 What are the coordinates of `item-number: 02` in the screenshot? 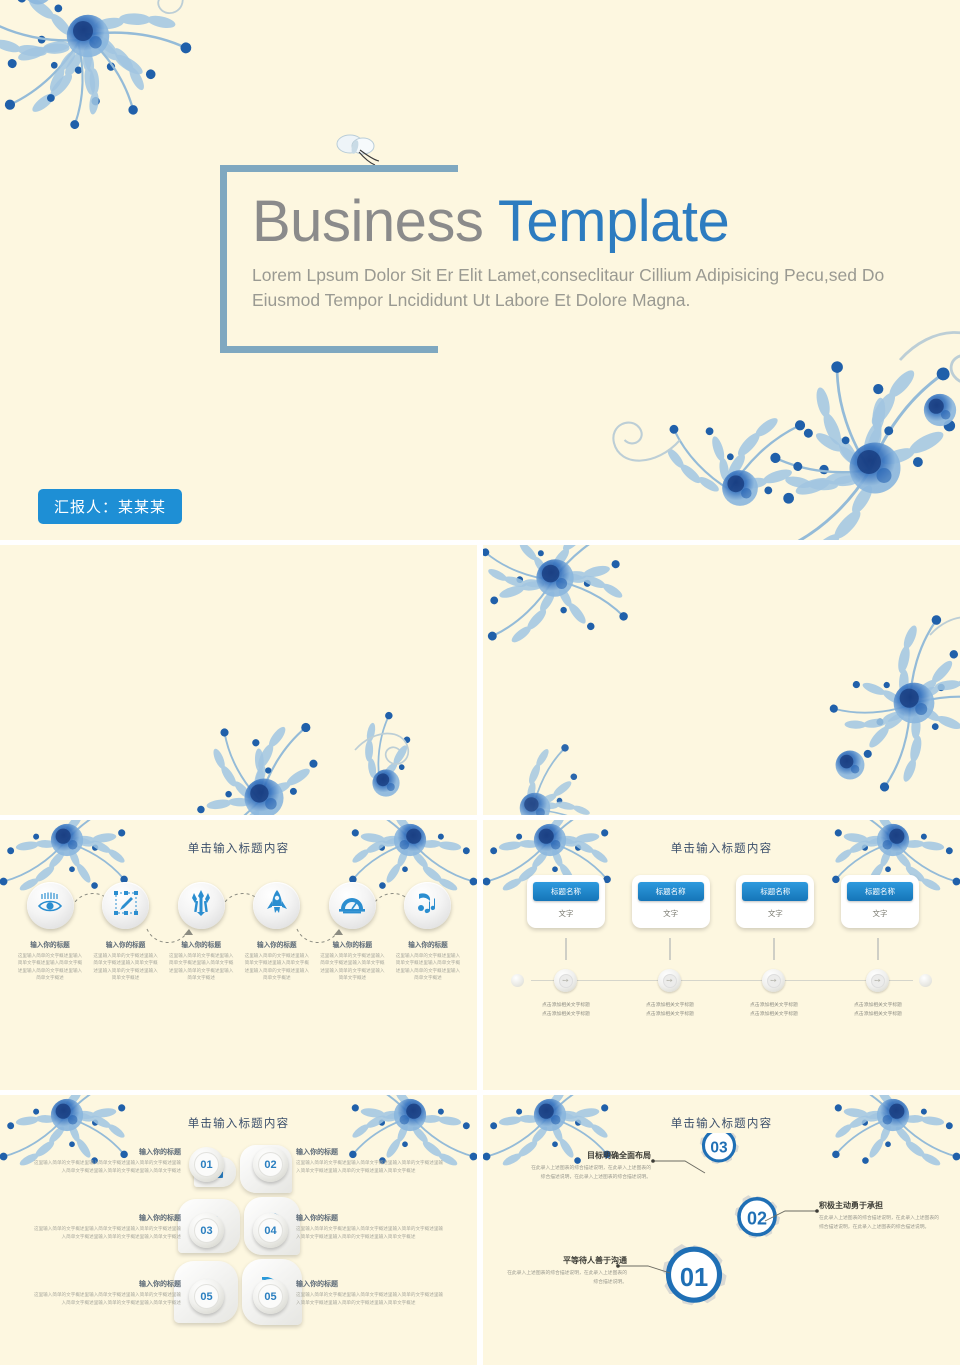 It's located at (270, 1164).